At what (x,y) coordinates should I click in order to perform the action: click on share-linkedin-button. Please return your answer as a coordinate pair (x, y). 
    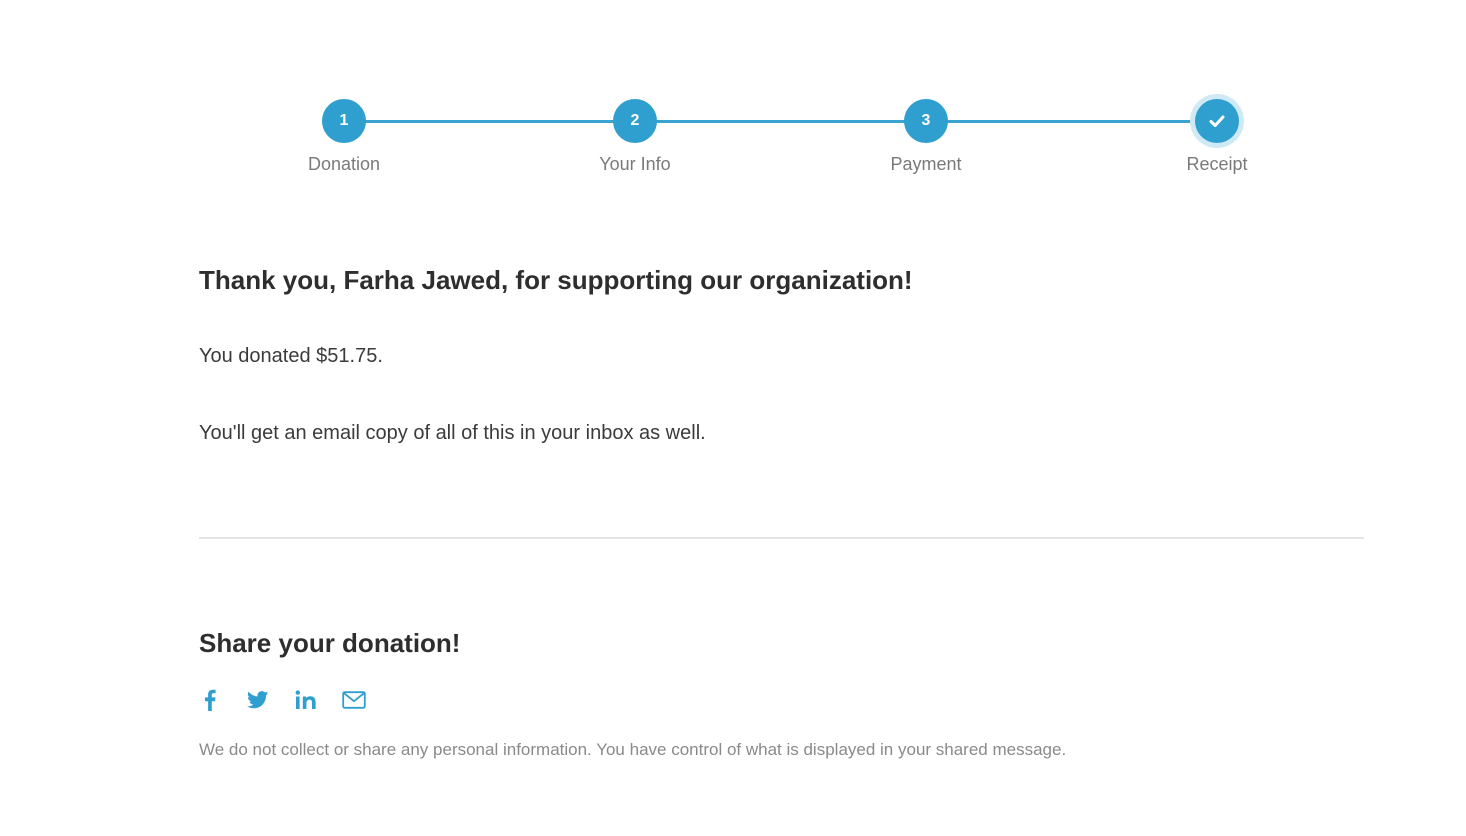
    Looking at the image, I should click on (306, 700).